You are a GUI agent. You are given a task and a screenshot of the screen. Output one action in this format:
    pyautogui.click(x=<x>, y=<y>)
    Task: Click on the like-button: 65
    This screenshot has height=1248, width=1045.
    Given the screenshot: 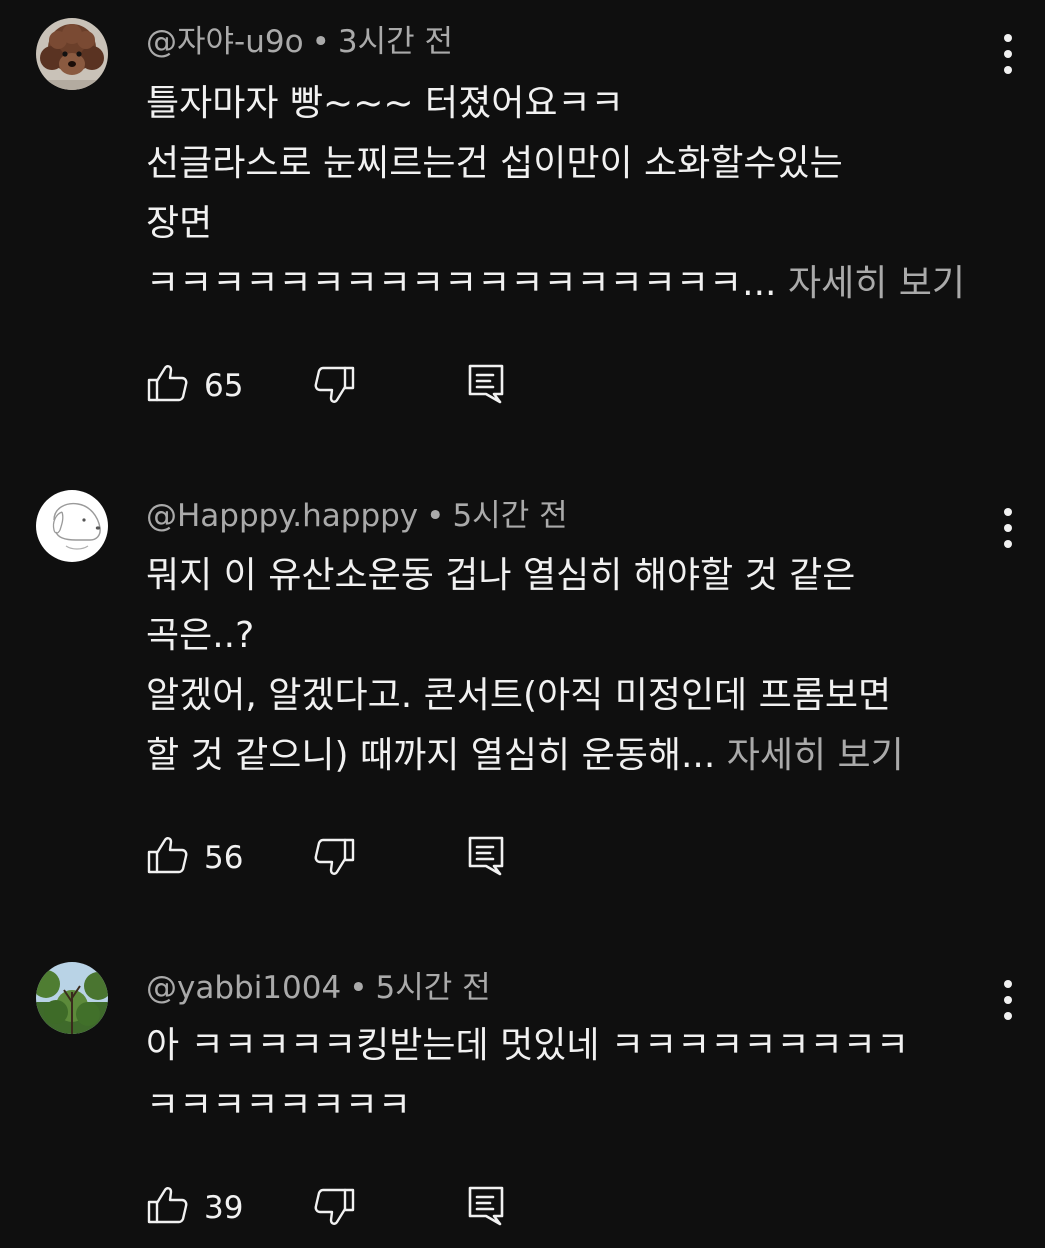 What is the action you would take?
    pyautogui.click(x=194, y=386)
    